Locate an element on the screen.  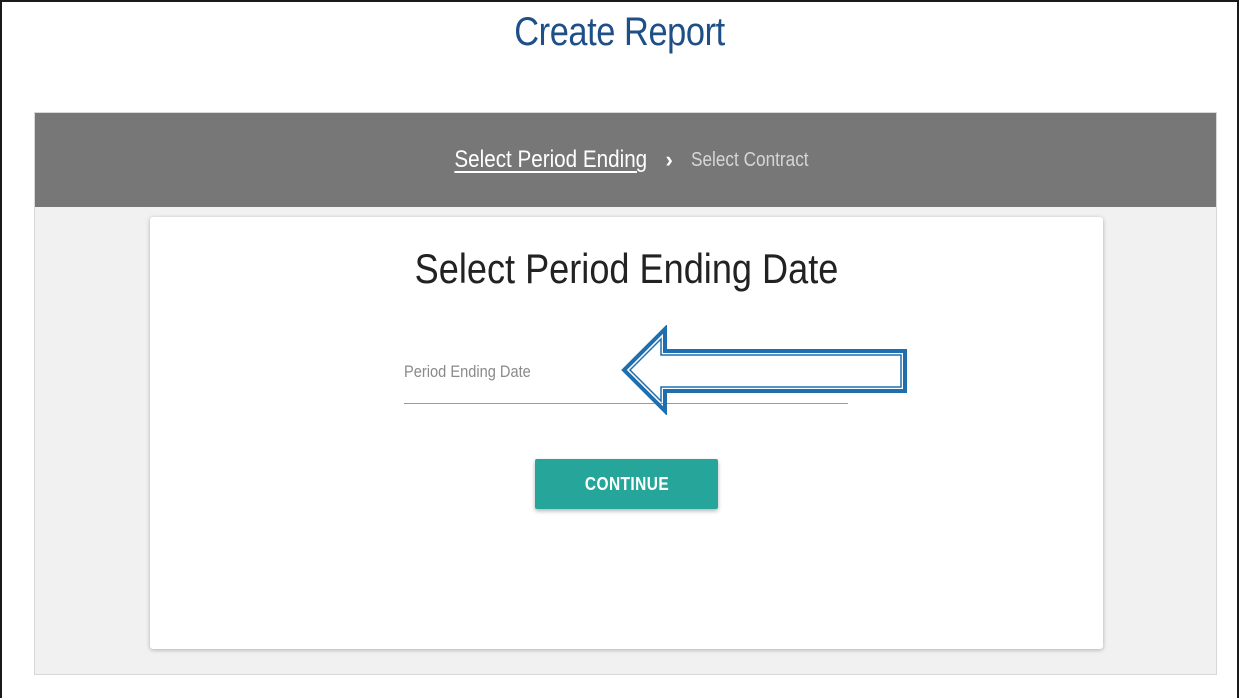
date-field-placeholder: Period Ending Date is located at coordinates (467, 371).